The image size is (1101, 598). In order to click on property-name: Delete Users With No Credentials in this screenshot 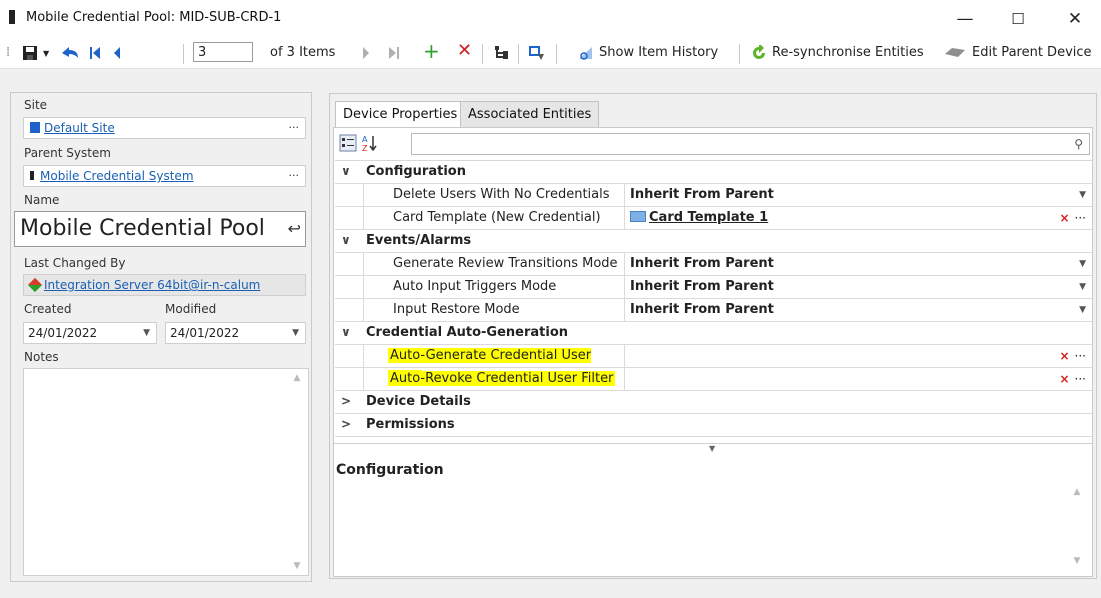, I will do `click(494, 195)`.